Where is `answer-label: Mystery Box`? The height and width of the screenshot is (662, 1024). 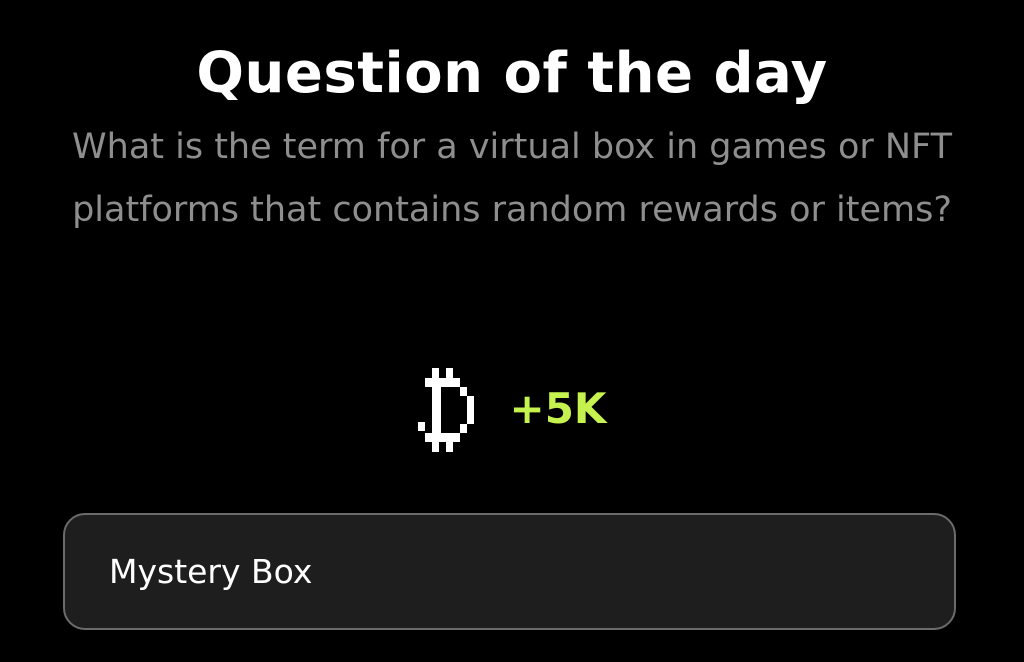 answer-label: Mystery Box is located at coordinates (211, 571).